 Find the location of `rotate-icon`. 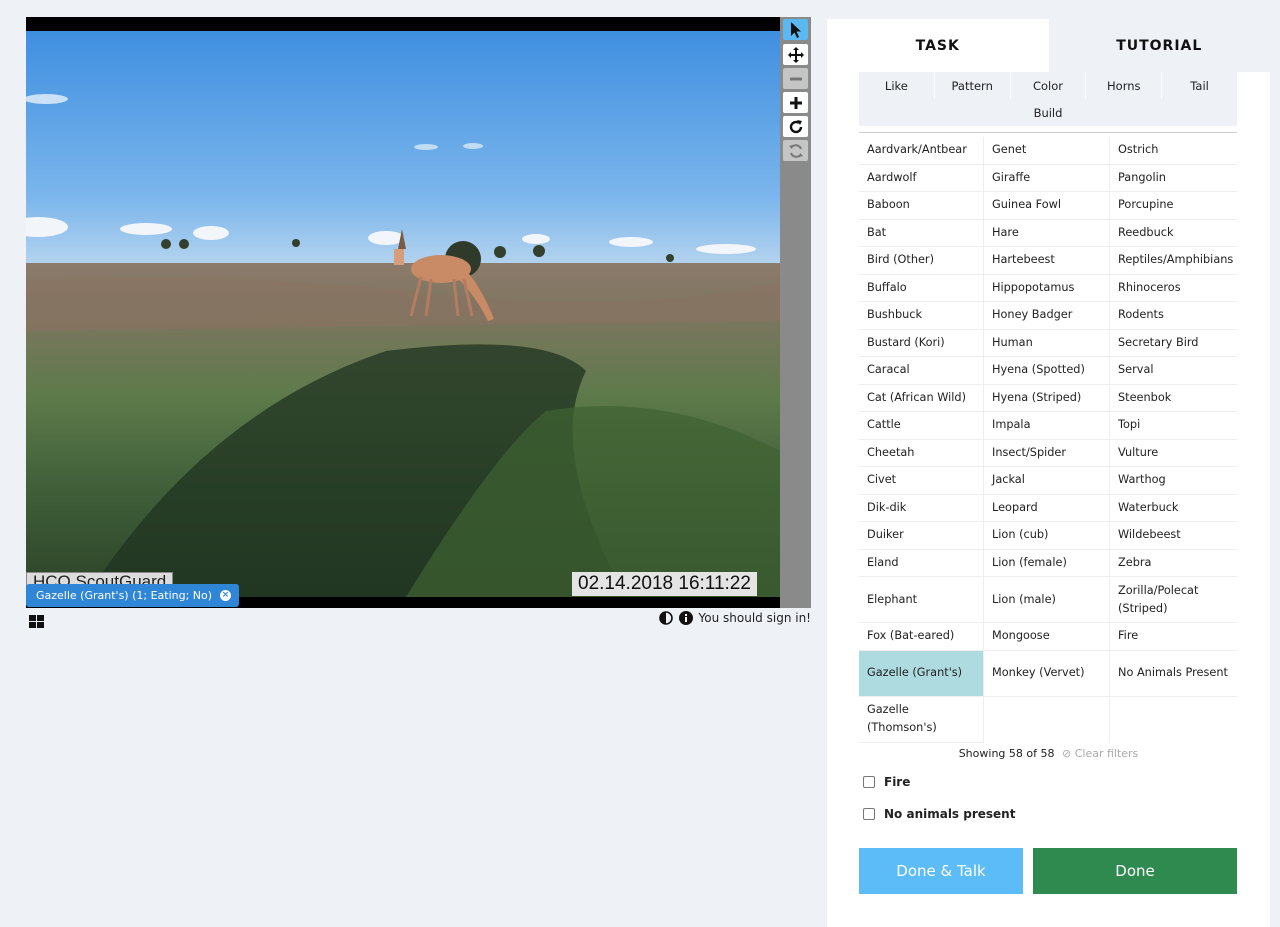

rotate-icon is located at coordinates (795, 126).